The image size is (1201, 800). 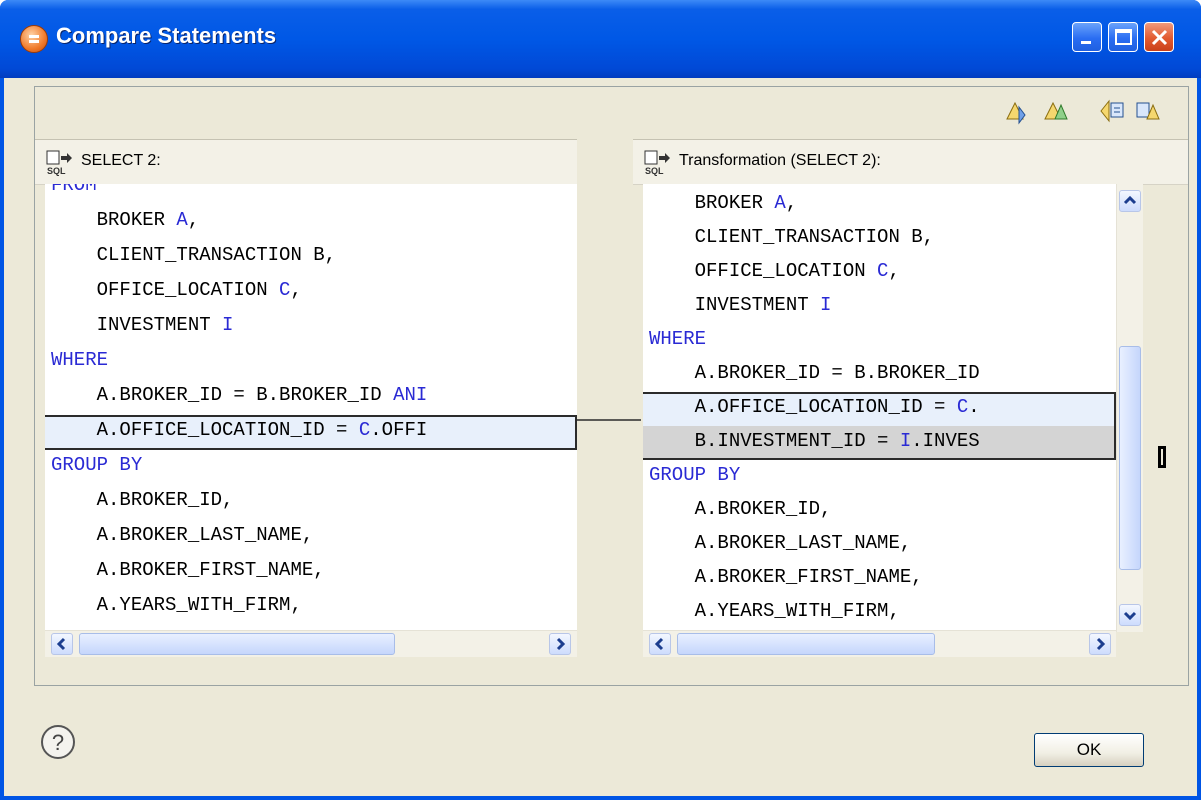 What do you see at coordinates (1130, 615) in the screenshot?
I see `scroll-down-icon` at bounding box center [1130, 615].